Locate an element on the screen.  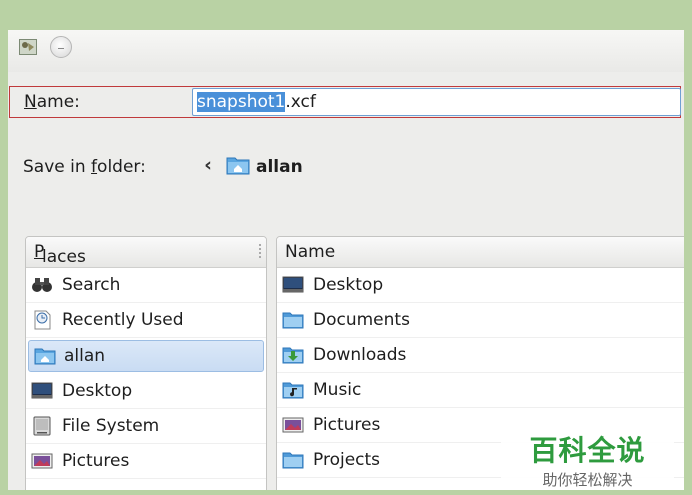
file-item-label: Documents is located at coordinates (361, 320).